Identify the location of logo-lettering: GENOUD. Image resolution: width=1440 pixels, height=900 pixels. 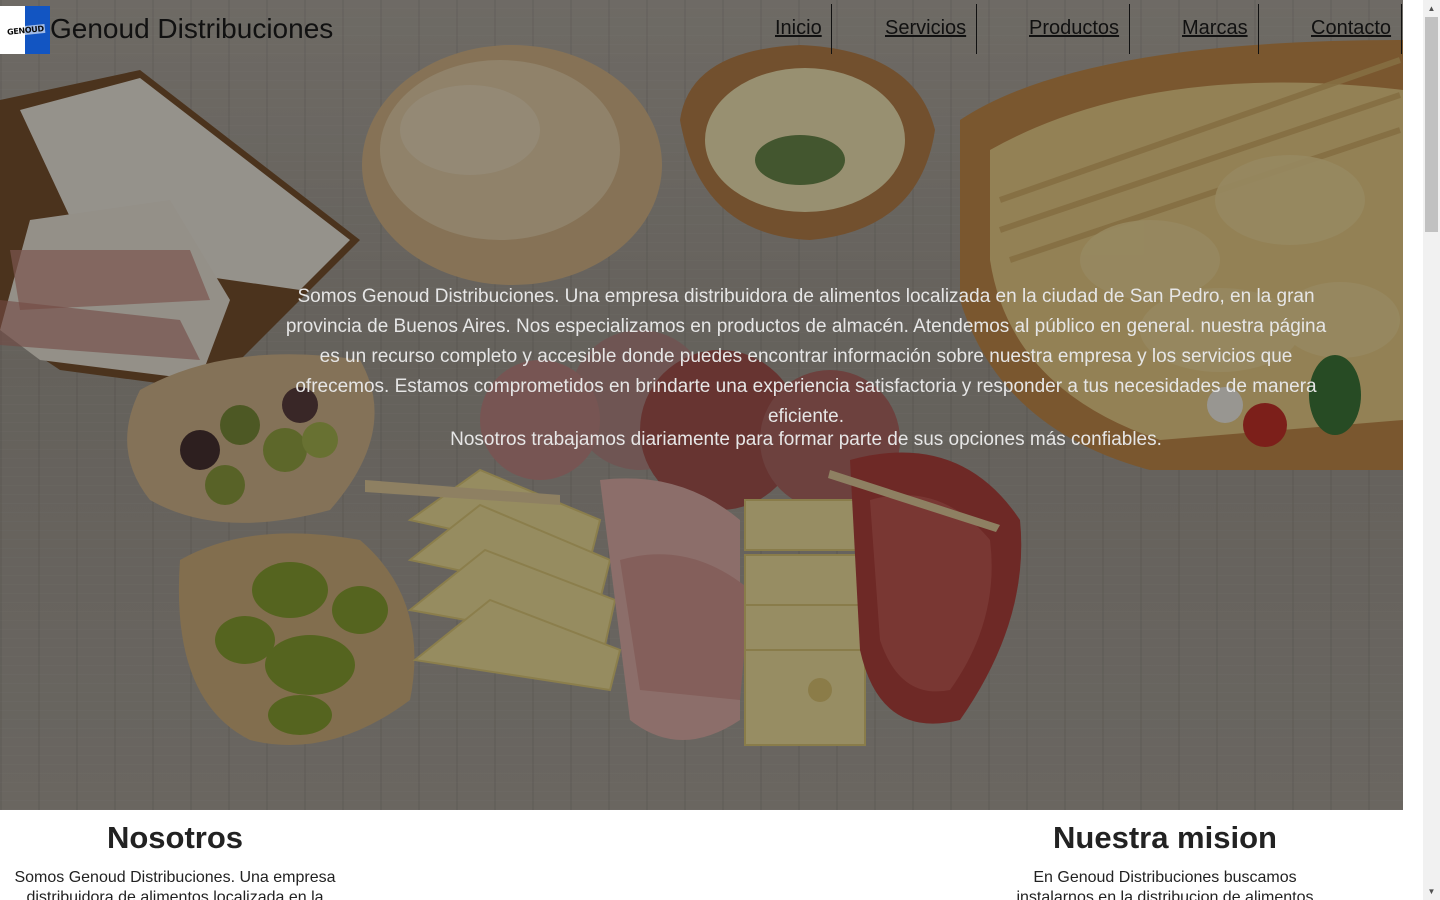
(25, 30).